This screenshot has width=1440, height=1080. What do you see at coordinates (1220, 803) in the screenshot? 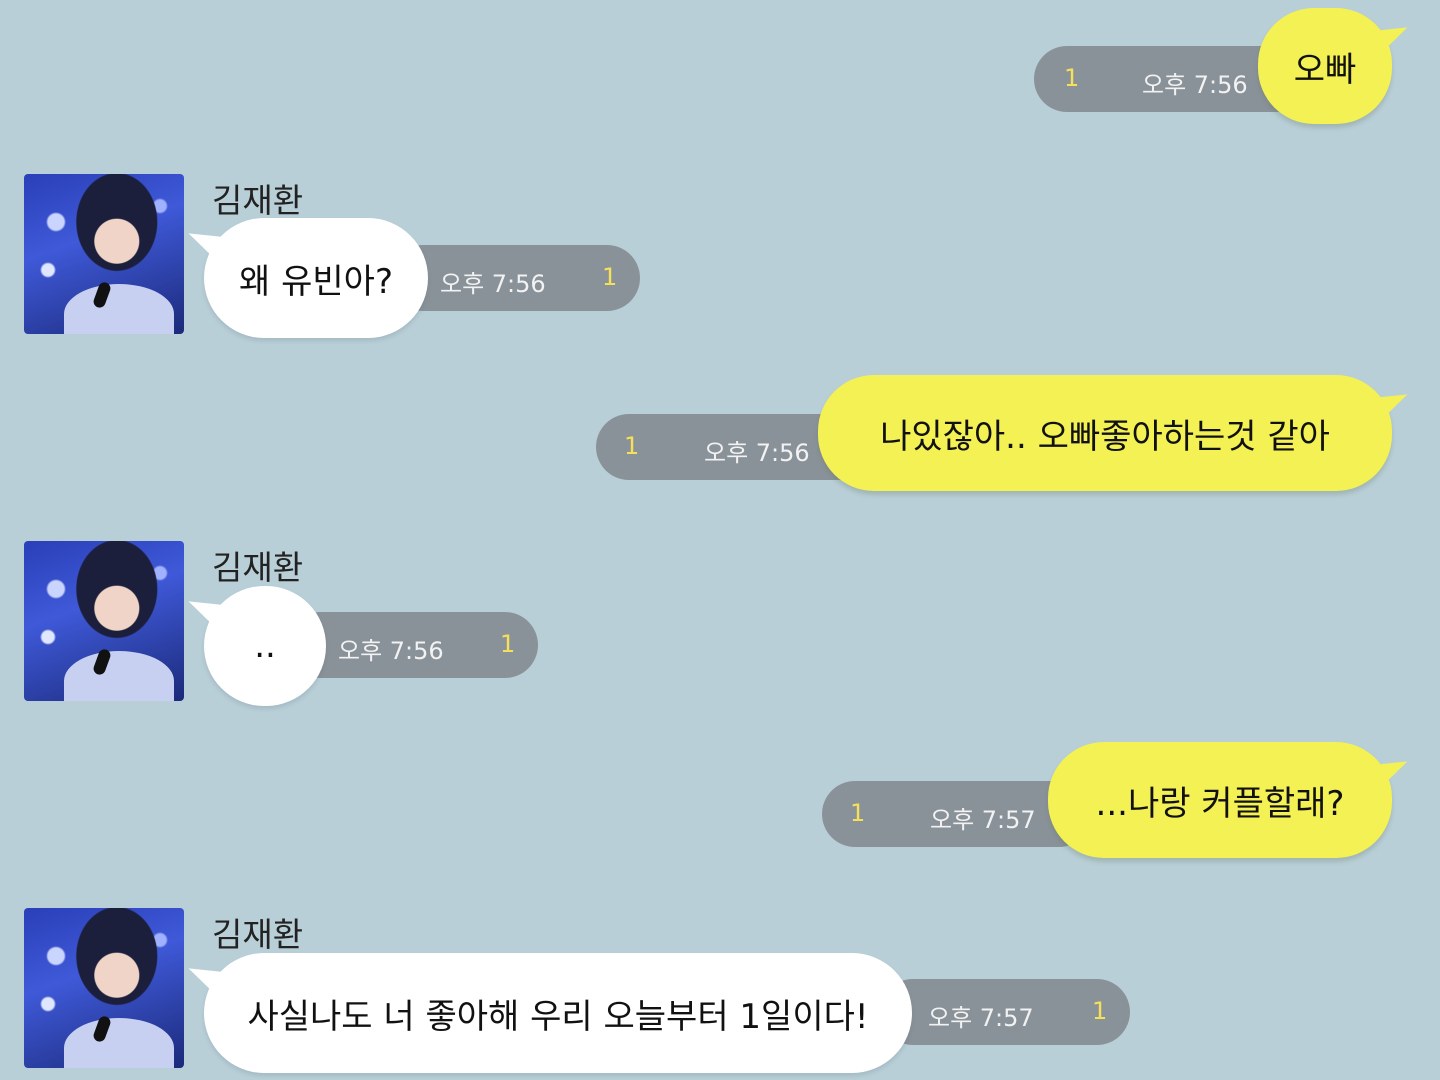
I see `message-text: ...나랑 커플할래?` at bounding box center [1220, 803].